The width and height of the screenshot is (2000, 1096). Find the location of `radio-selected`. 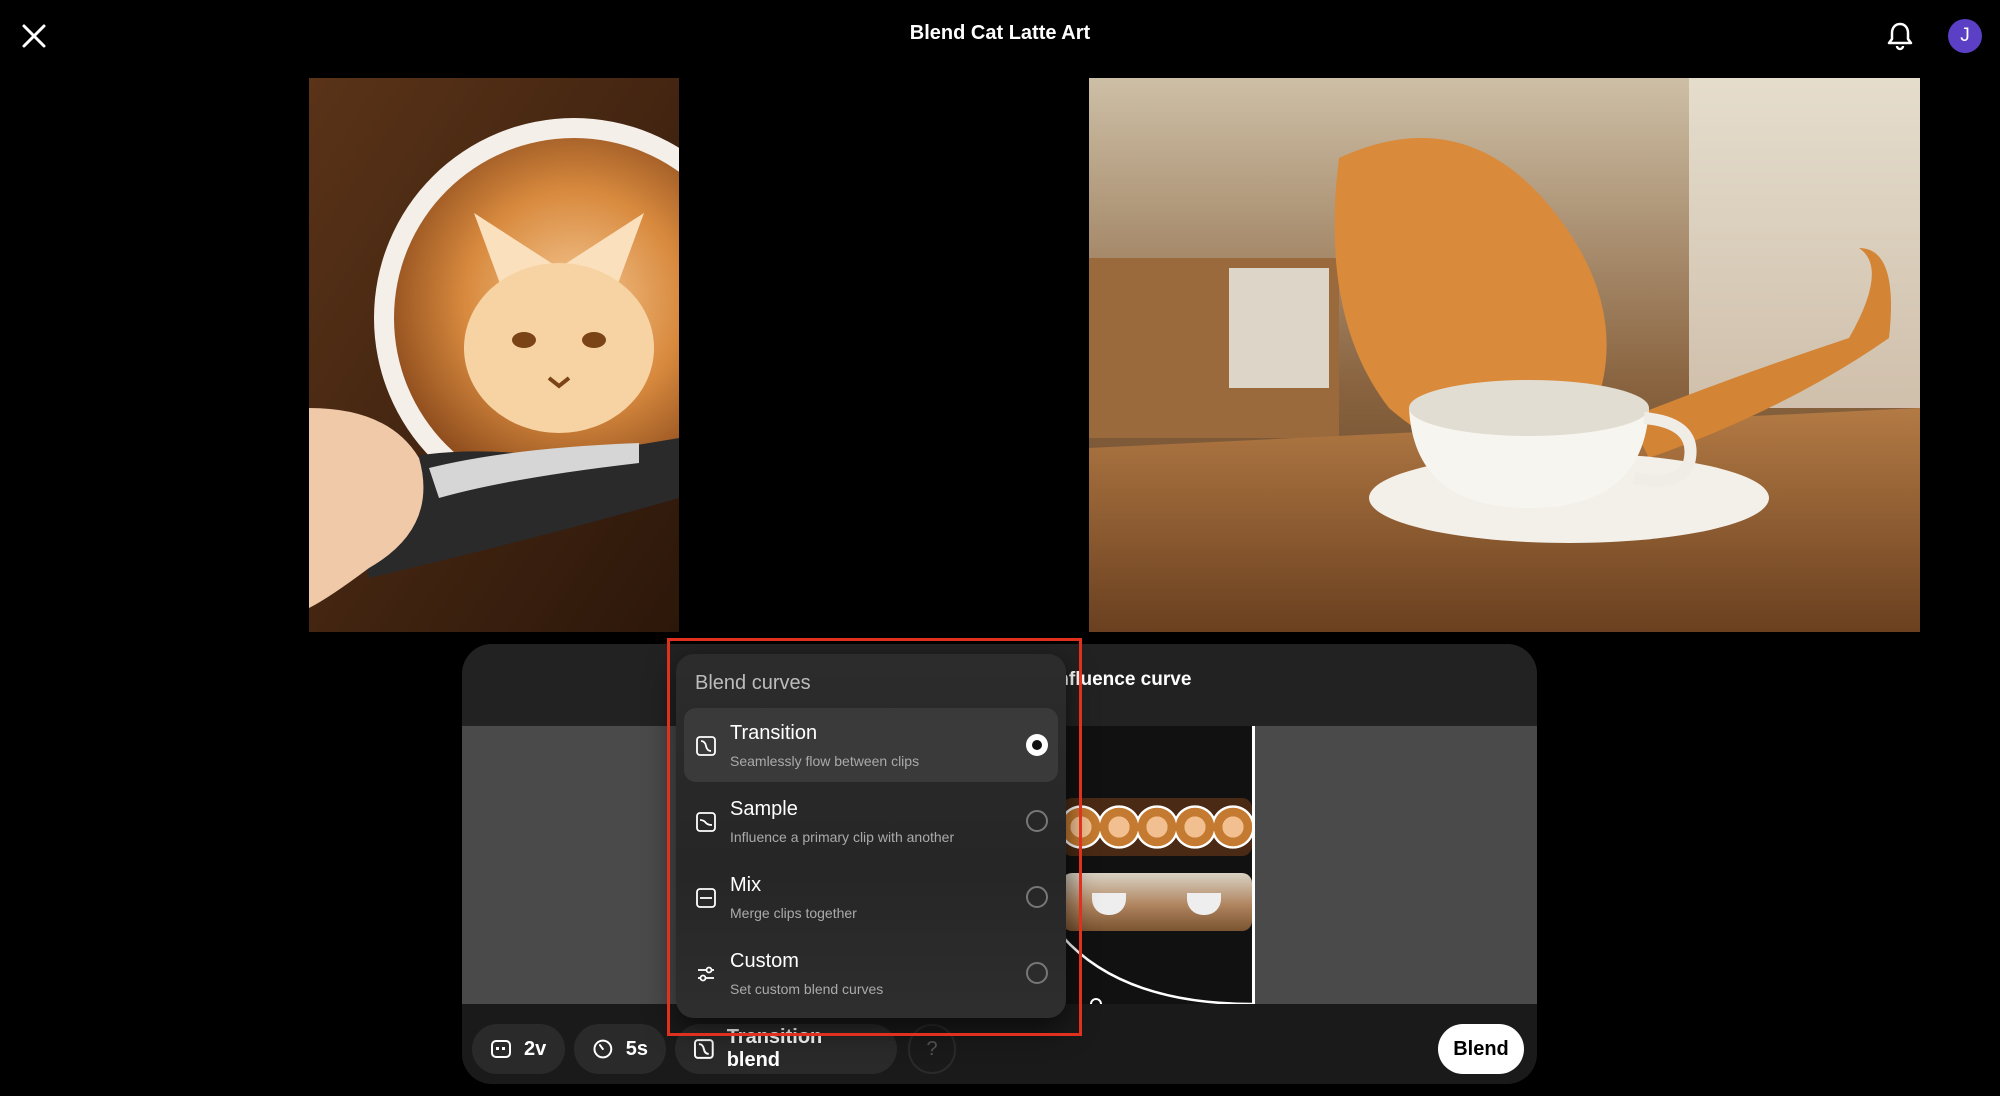

radio-selected is located at coordinates (1037, 745).